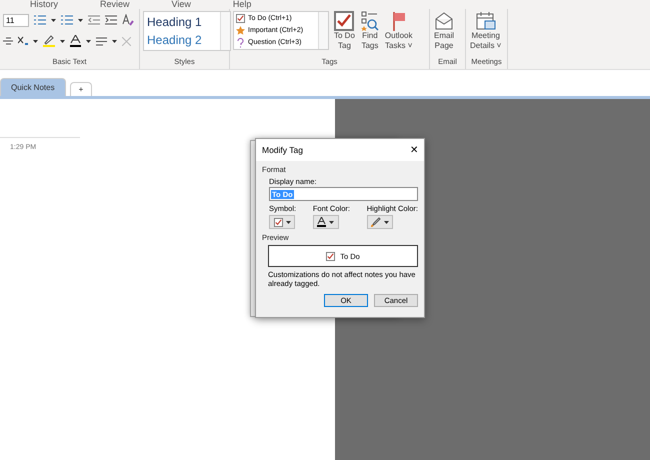  I want to click on style-item: Heading 2, so click(182, 40).